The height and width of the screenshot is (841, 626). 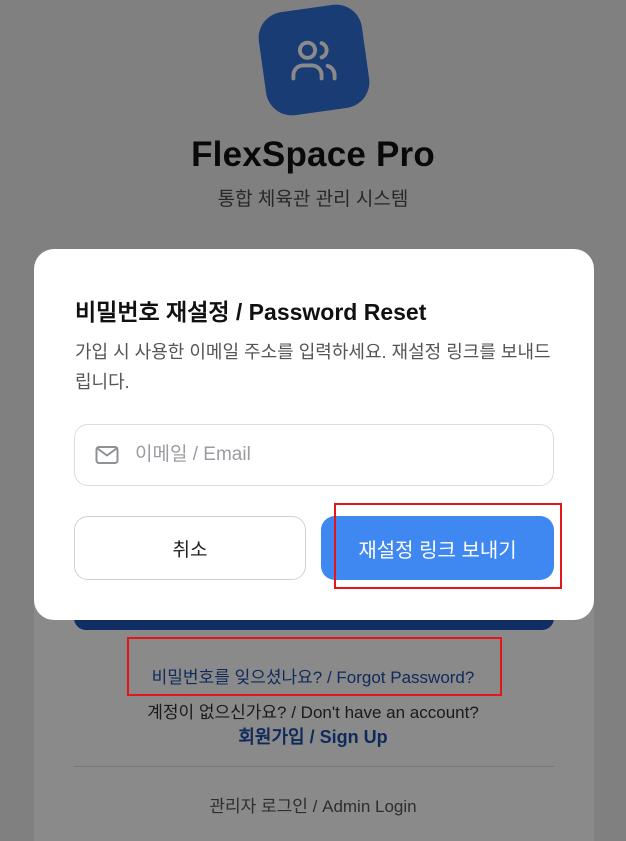 I want to click on modal-title: 비밀번호 재설정 / Password Reset, so click(x=251, y=312).